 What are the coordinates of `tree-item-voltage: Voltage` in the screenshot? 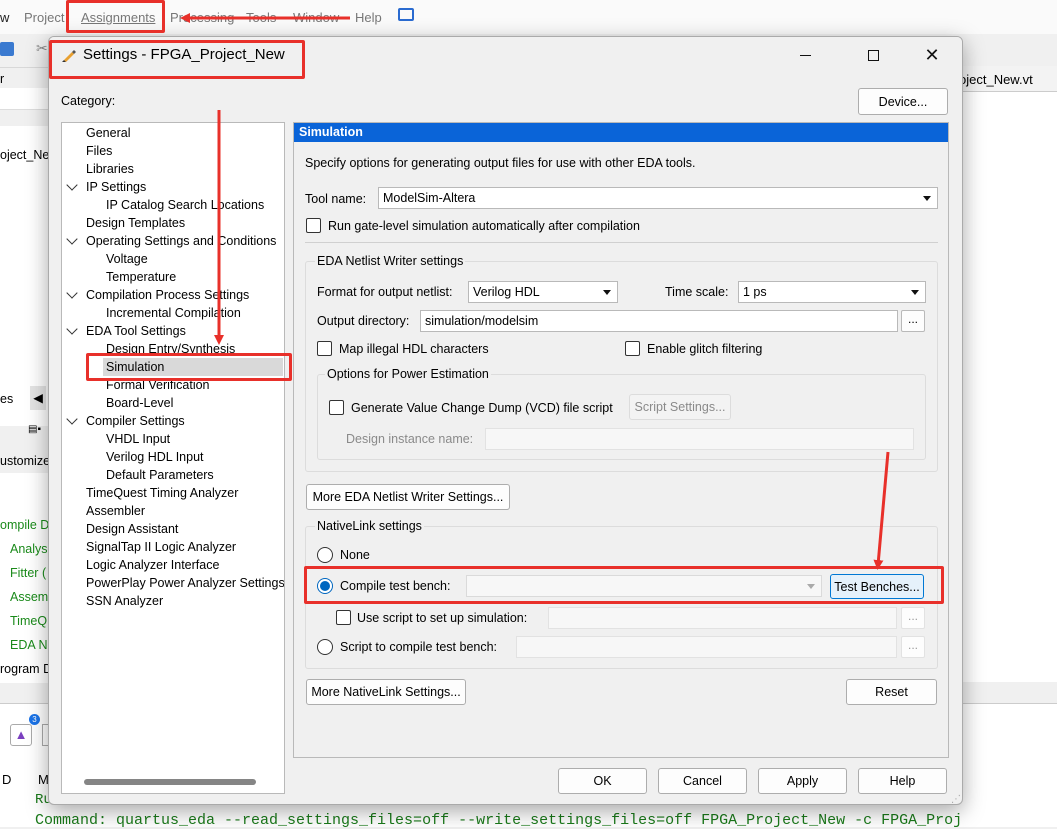 It's located at (127, 259).